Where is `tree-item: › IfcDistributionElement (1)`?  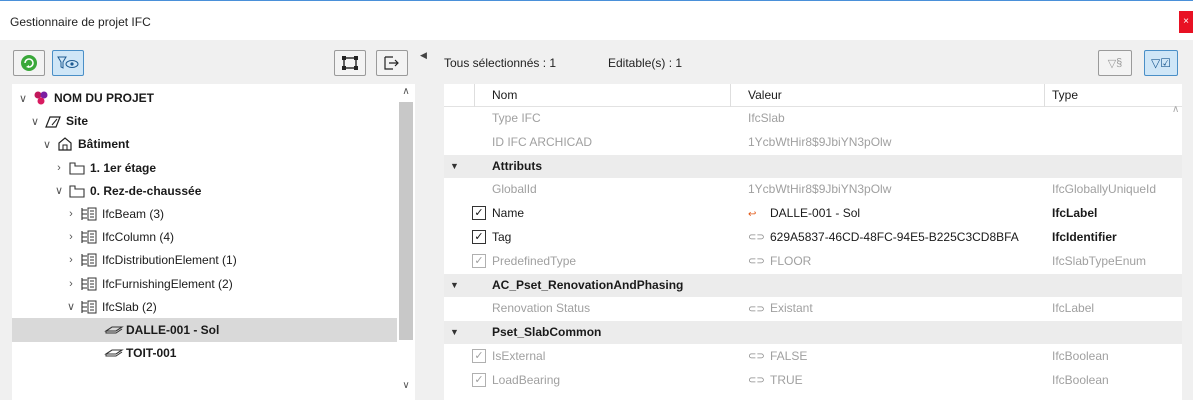 tree-item: › IfcDistributionElement (1) is located at coordinates (204, 260).